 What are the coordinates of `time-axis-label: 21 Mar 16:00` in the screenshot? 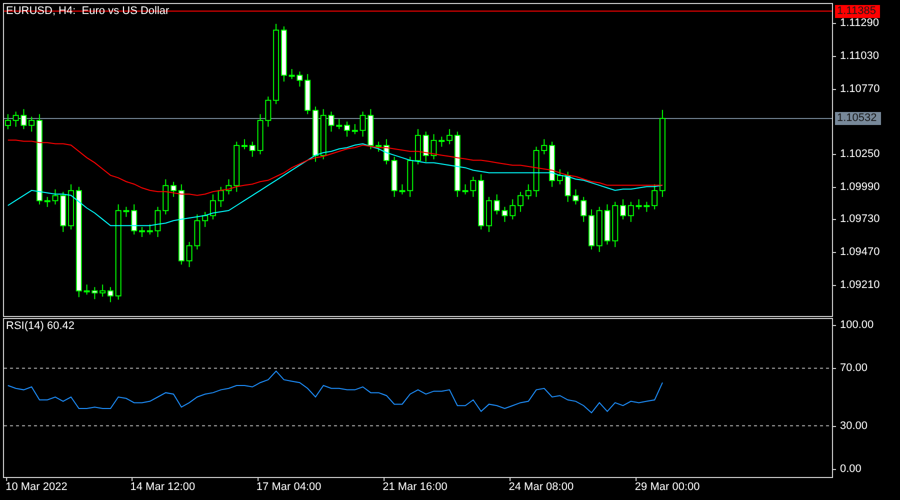 It's located at (415, 487).